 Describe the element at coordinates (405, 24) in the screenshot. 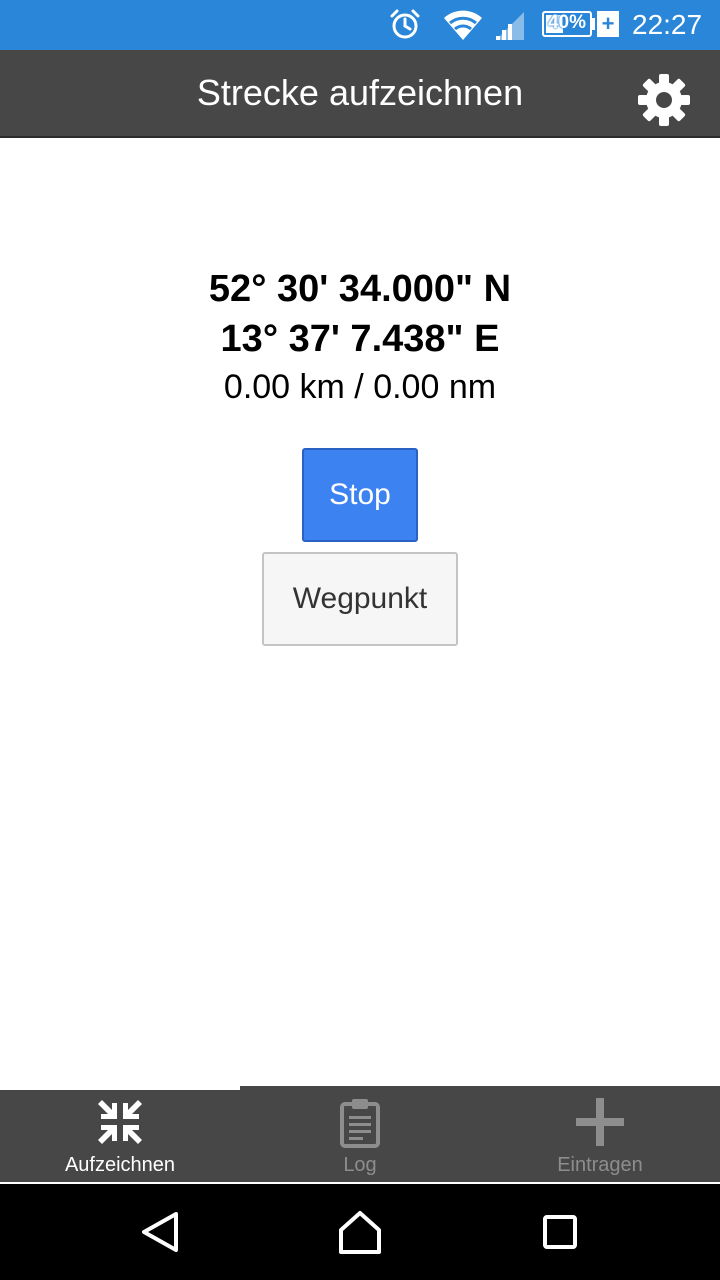

I see `alarm-icon` at that location.